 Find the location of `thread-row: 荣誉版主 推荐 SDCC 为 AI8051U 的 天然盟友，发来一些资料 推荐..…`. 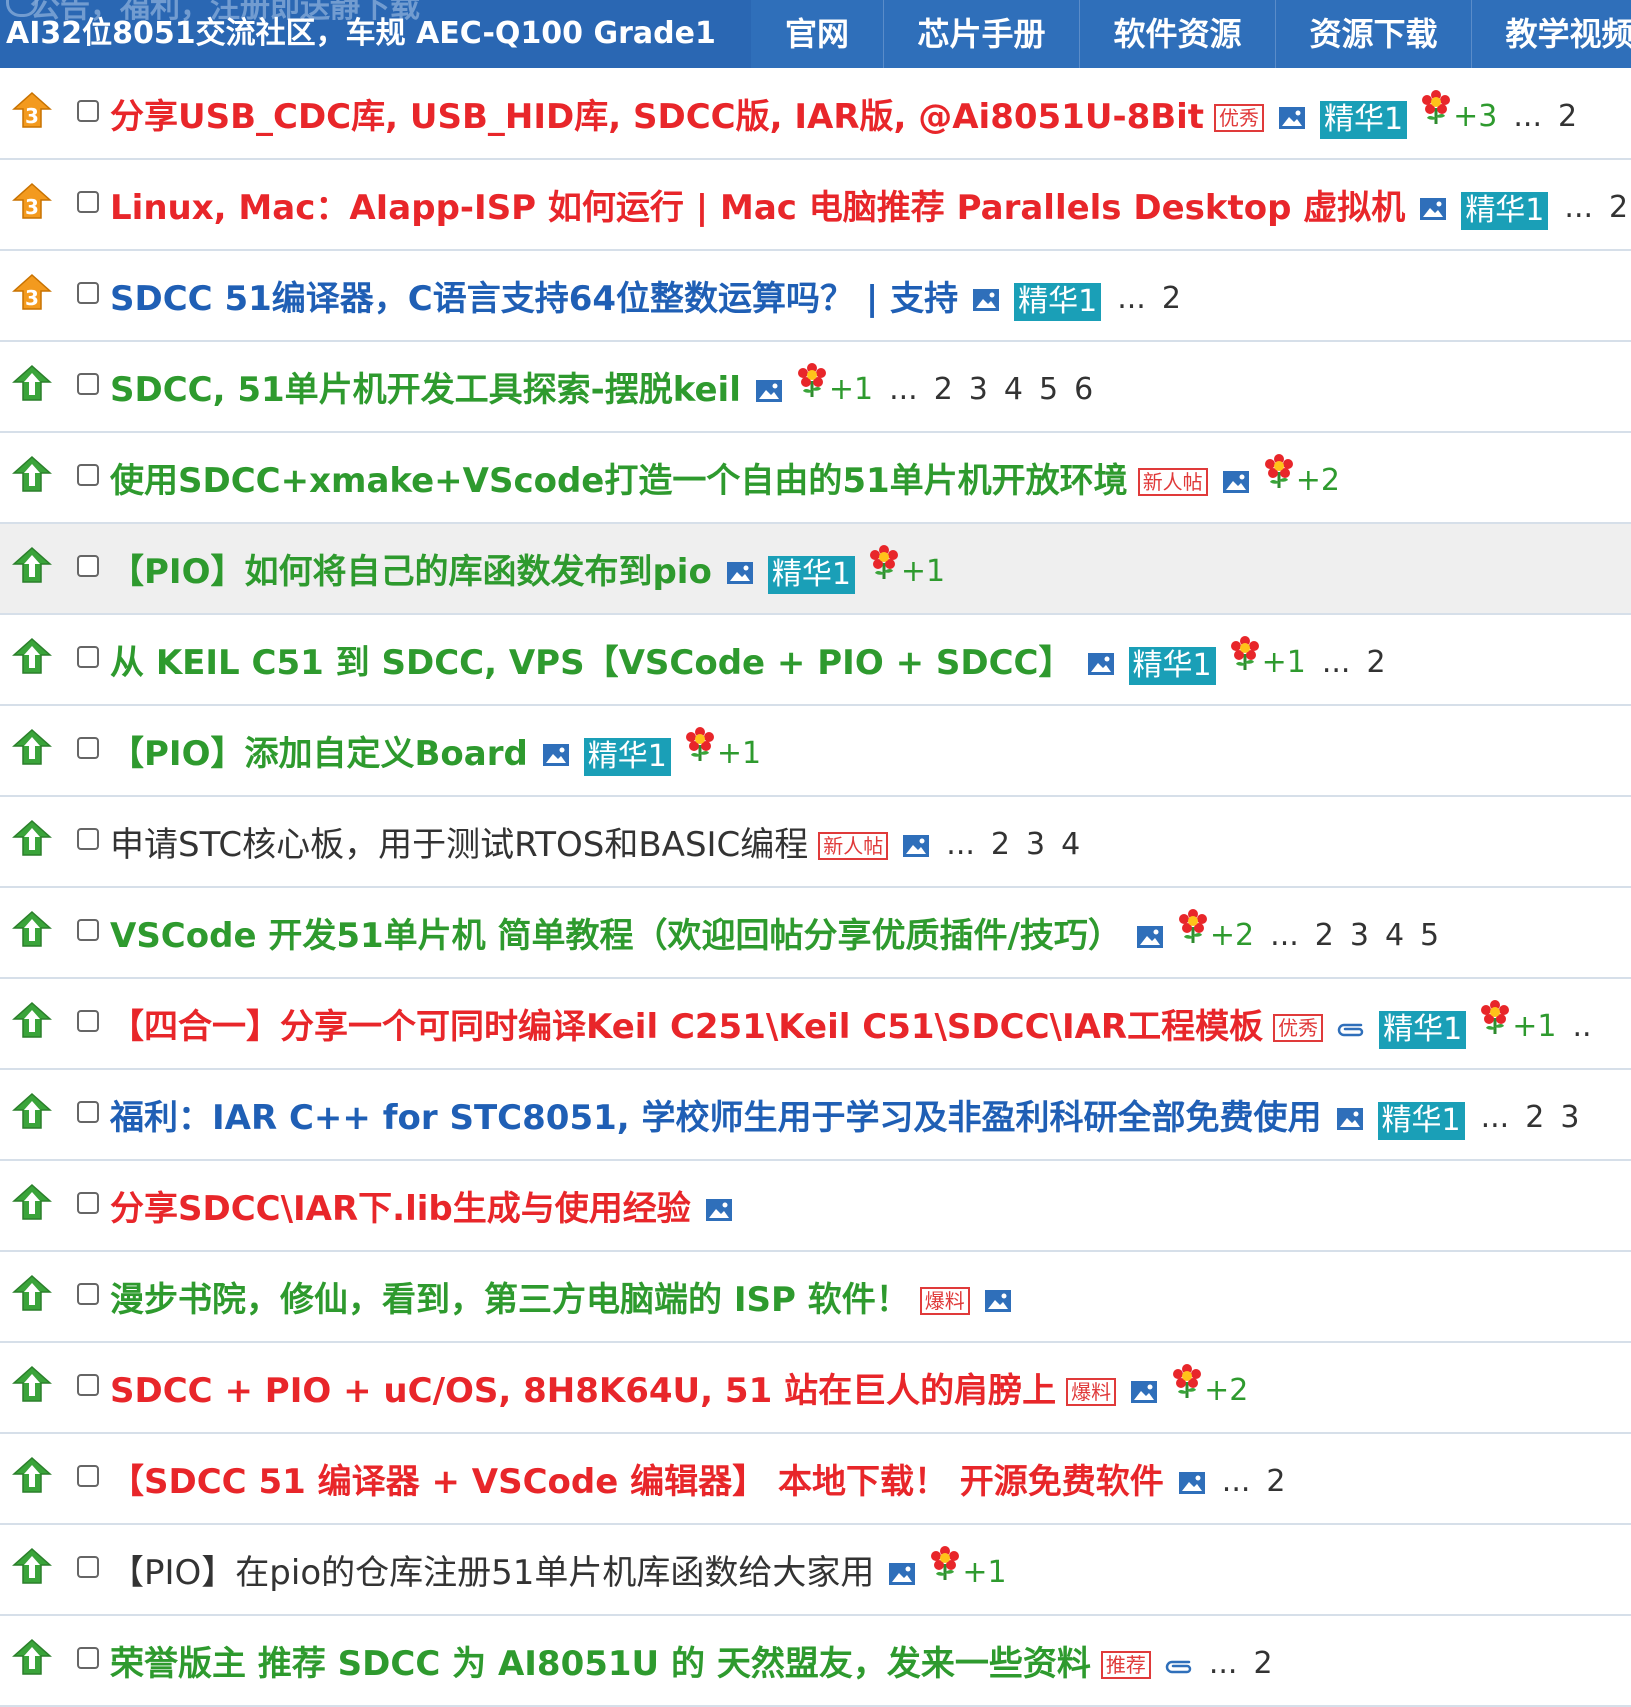

thread-row: 荣誉版主 推荐 SDCC 为 AI8051U 的 天然盟友，发来一些资料 推荐..… is located at coordinates (815, 1661).